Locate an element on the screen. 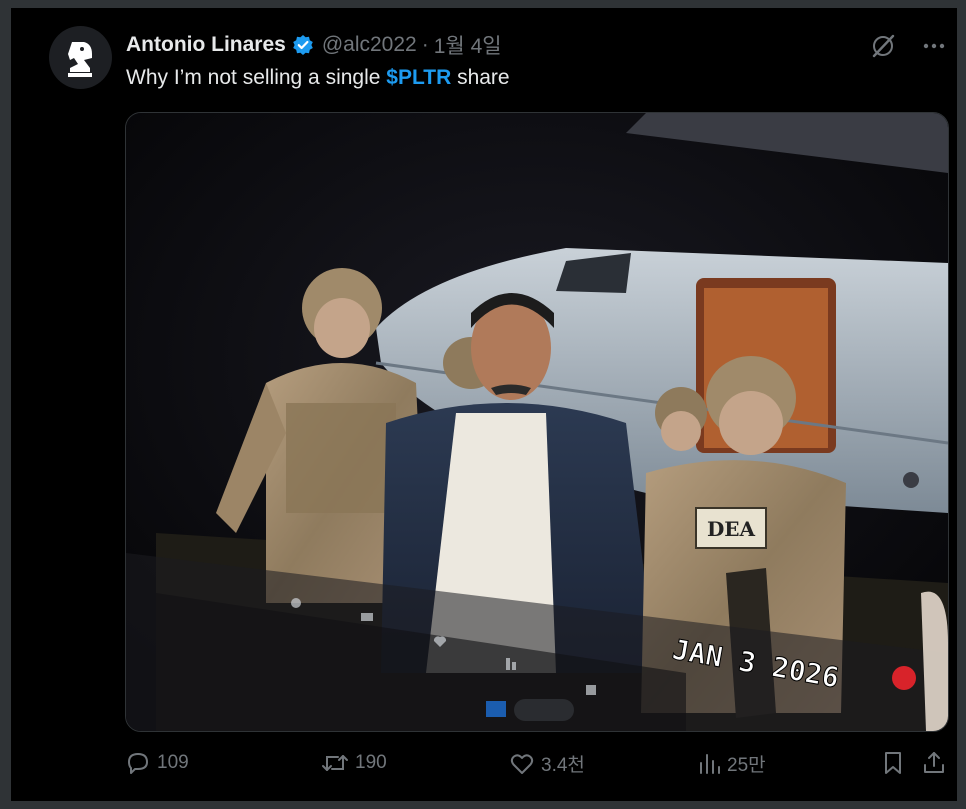 The image size is (966, 809). taskbar-search is located at coordinates (544, 710).